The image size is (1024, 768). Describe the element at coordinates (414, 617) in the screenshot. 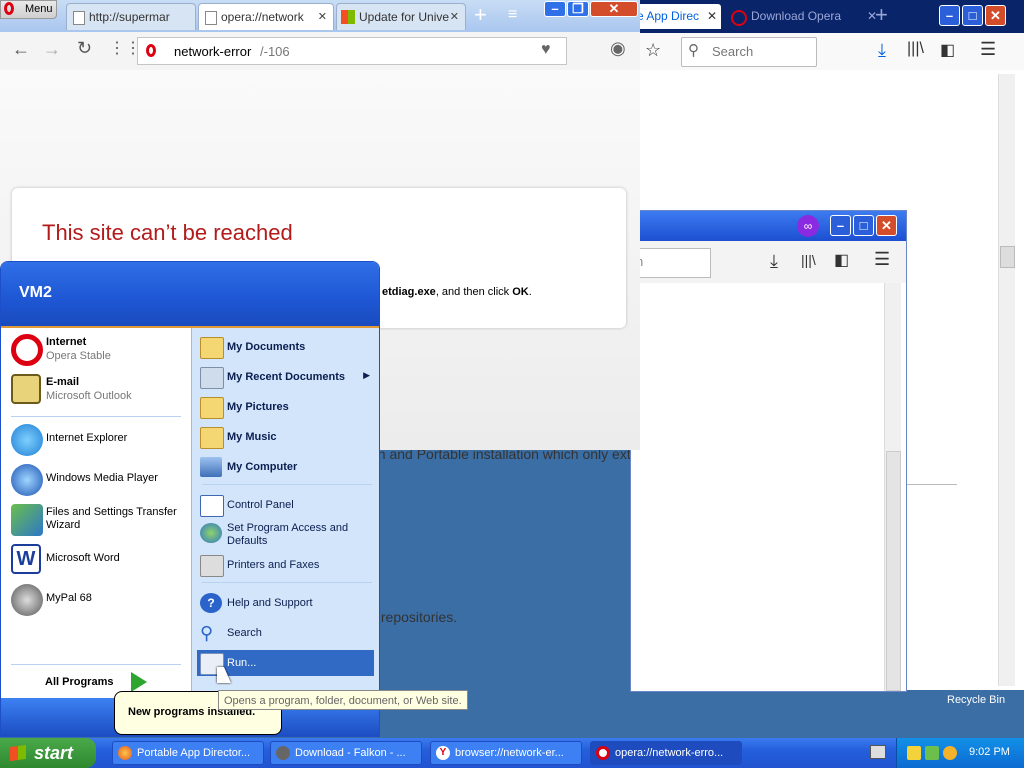

I see `background-text-2: s repositories.` at that location.